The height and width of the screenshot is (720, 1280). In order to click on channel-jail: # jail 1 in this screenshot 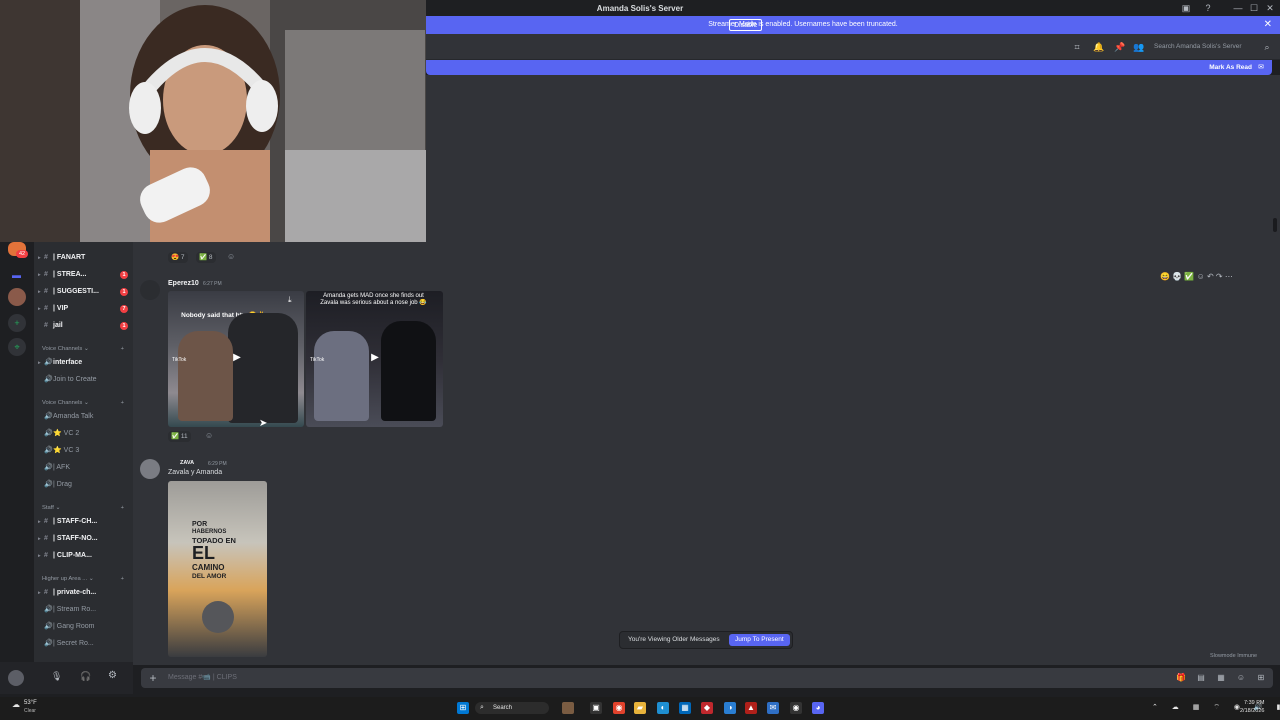, I will do `click(84, 326)`.